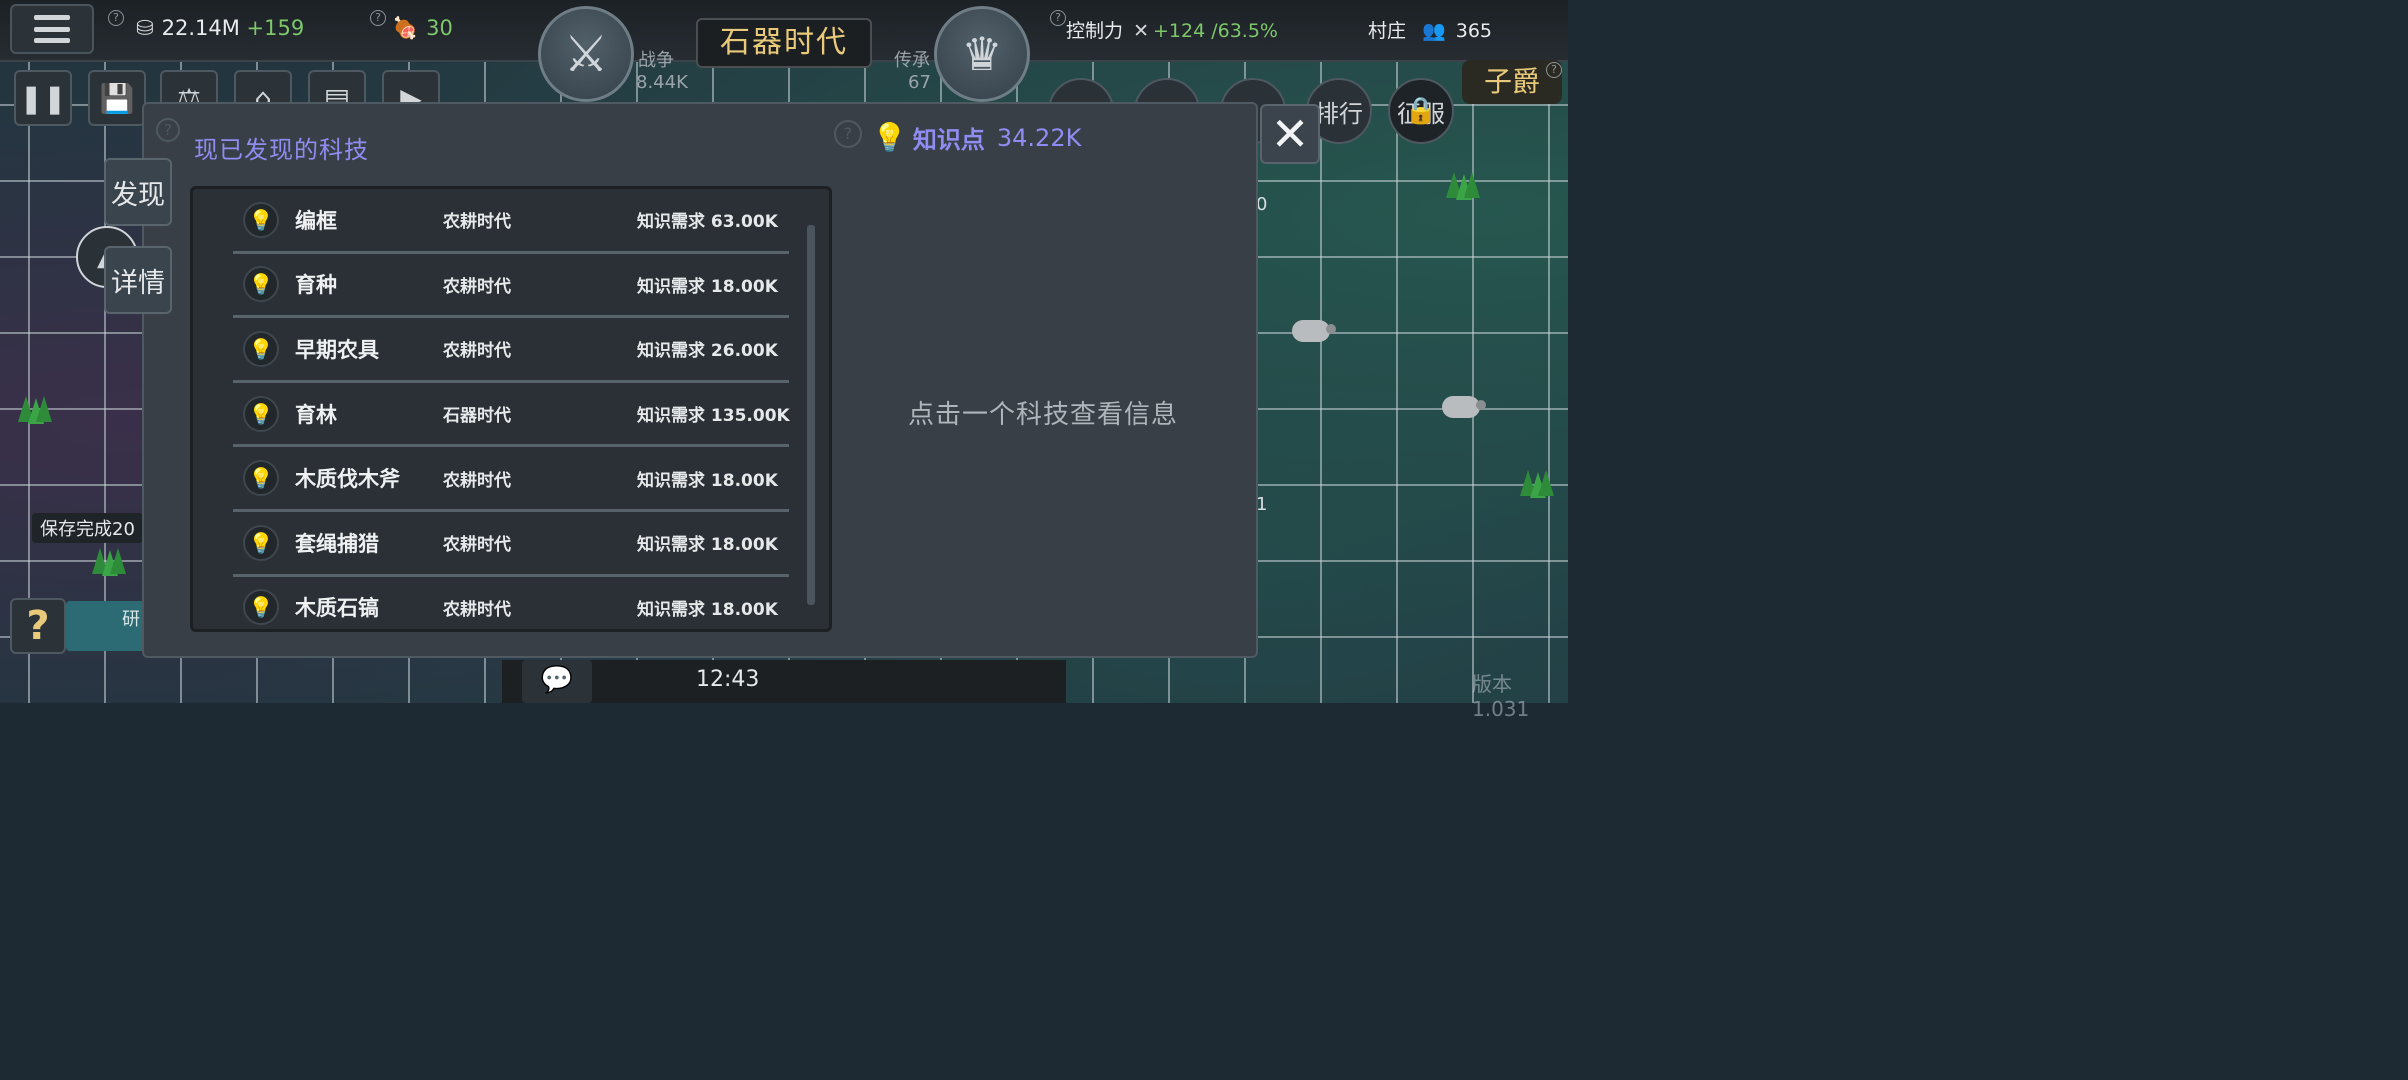 The height and width of the screenshot is (1080, 2408). Describe the element at coordinates (1339, 113) in the screenshot. I see `ranking-label: 排行` at that location.